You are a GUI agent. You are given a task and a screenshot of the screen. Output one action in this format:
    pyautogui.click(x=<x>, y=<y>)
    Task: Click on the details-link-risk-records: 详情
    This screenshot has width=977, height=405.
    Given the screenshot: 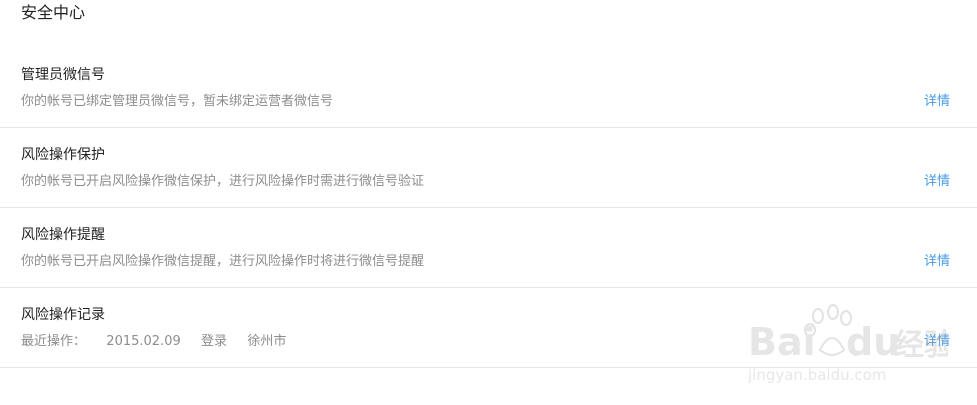 What is the action you would take?
    pyautogui.click(x=937, y=342)
    